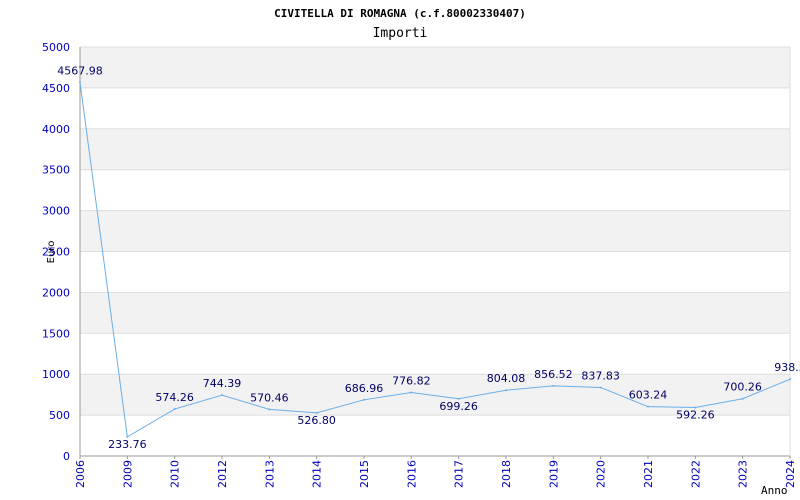 The image size is (800, 500). Describe the element at coordinates (51, 252) in the screenshot. I see `y-axis-label: Euro` at that location.